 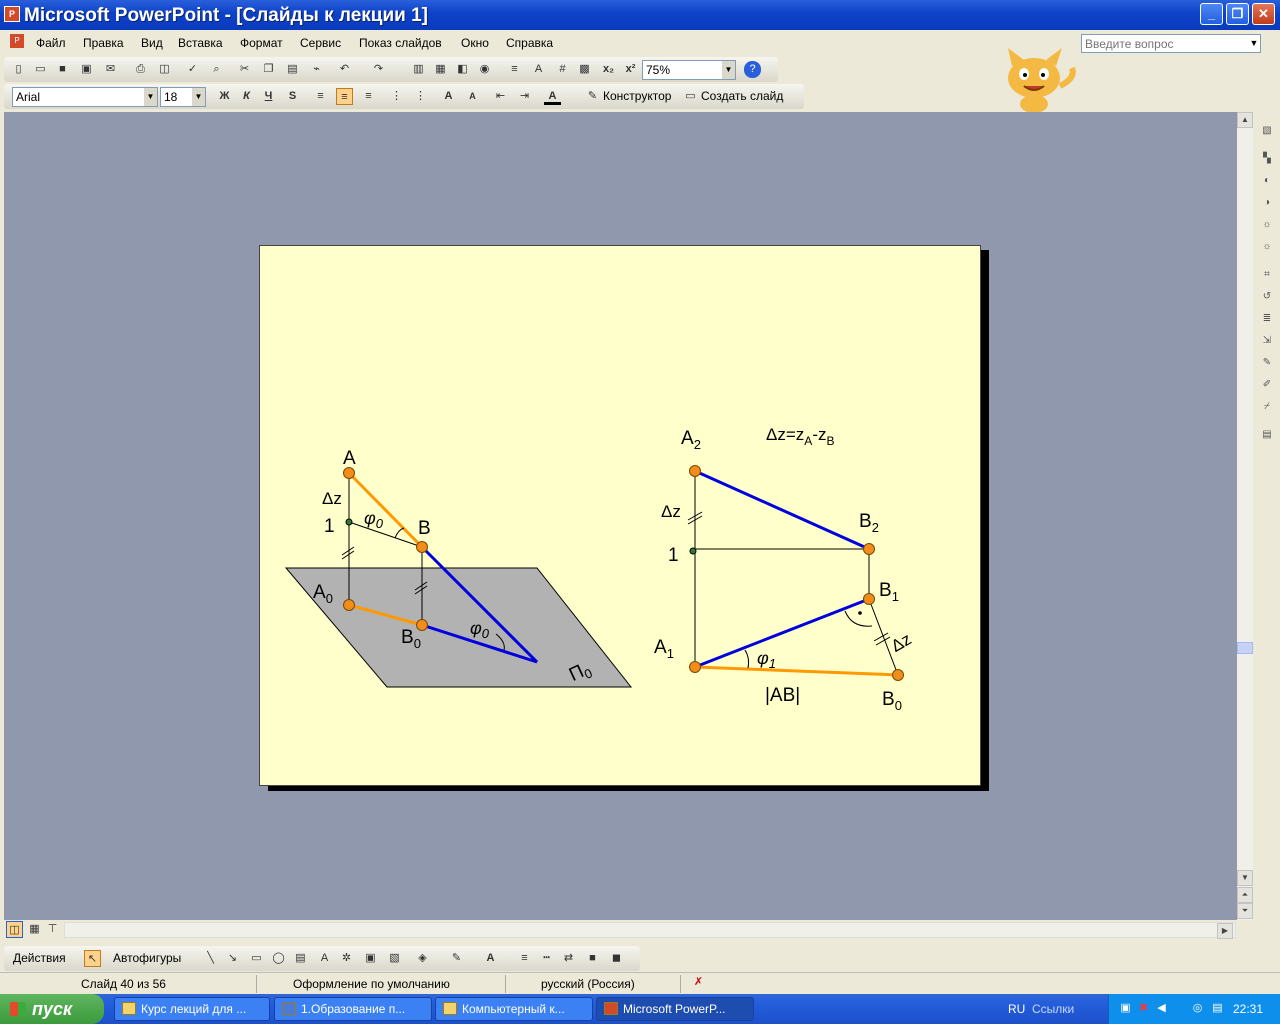 What do you see at coordinates (300, 958) in the screenshot?
I see `textbox-icon: ▤` at bounding box center [300, 958].